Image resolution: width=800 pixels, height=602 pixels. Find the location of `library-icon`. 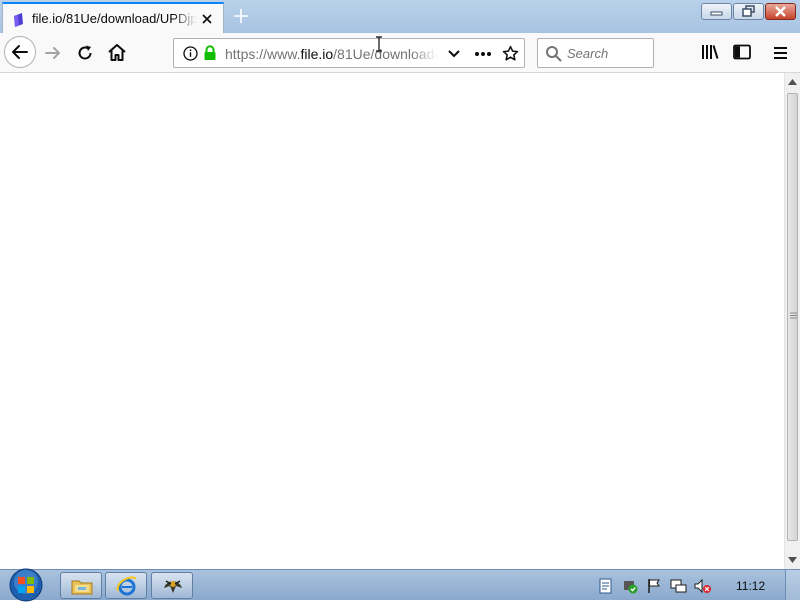

library-icon is located at coordinates (710, 52).